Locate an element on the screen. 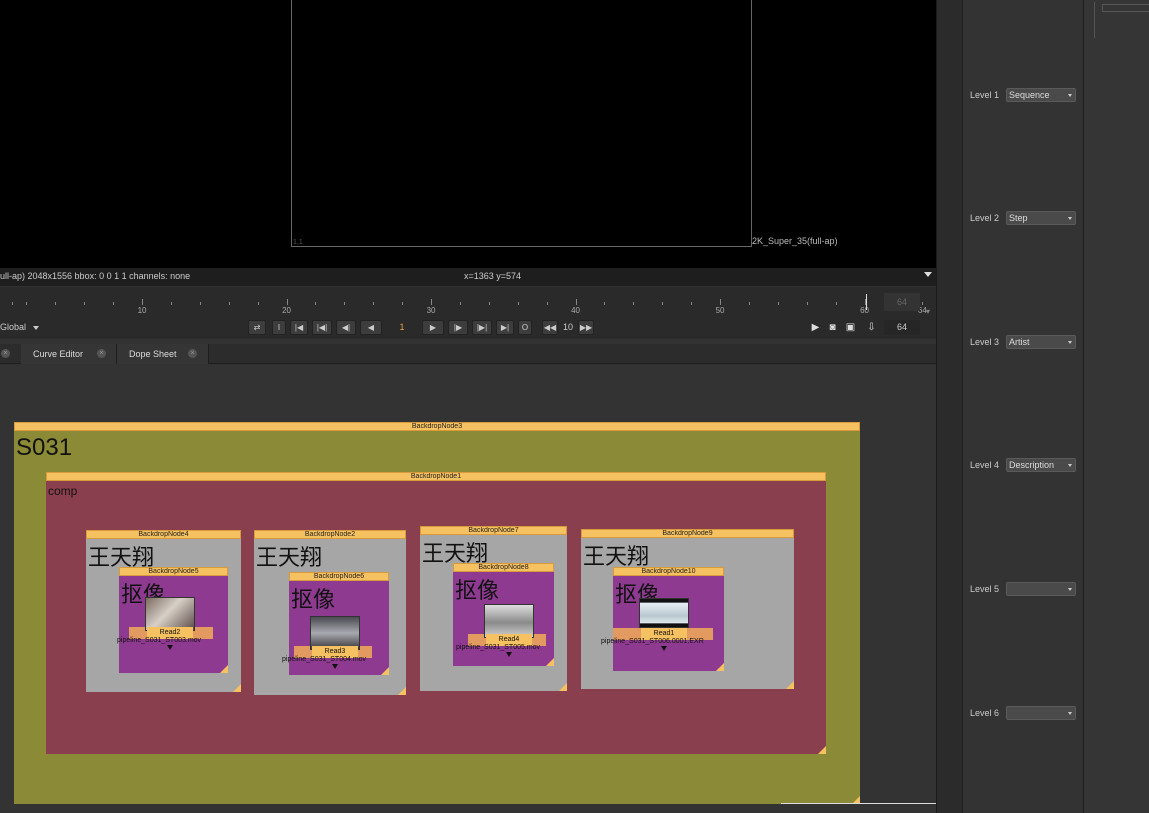  last-frame-icon: ▶| is located at coordinates (505, 327).